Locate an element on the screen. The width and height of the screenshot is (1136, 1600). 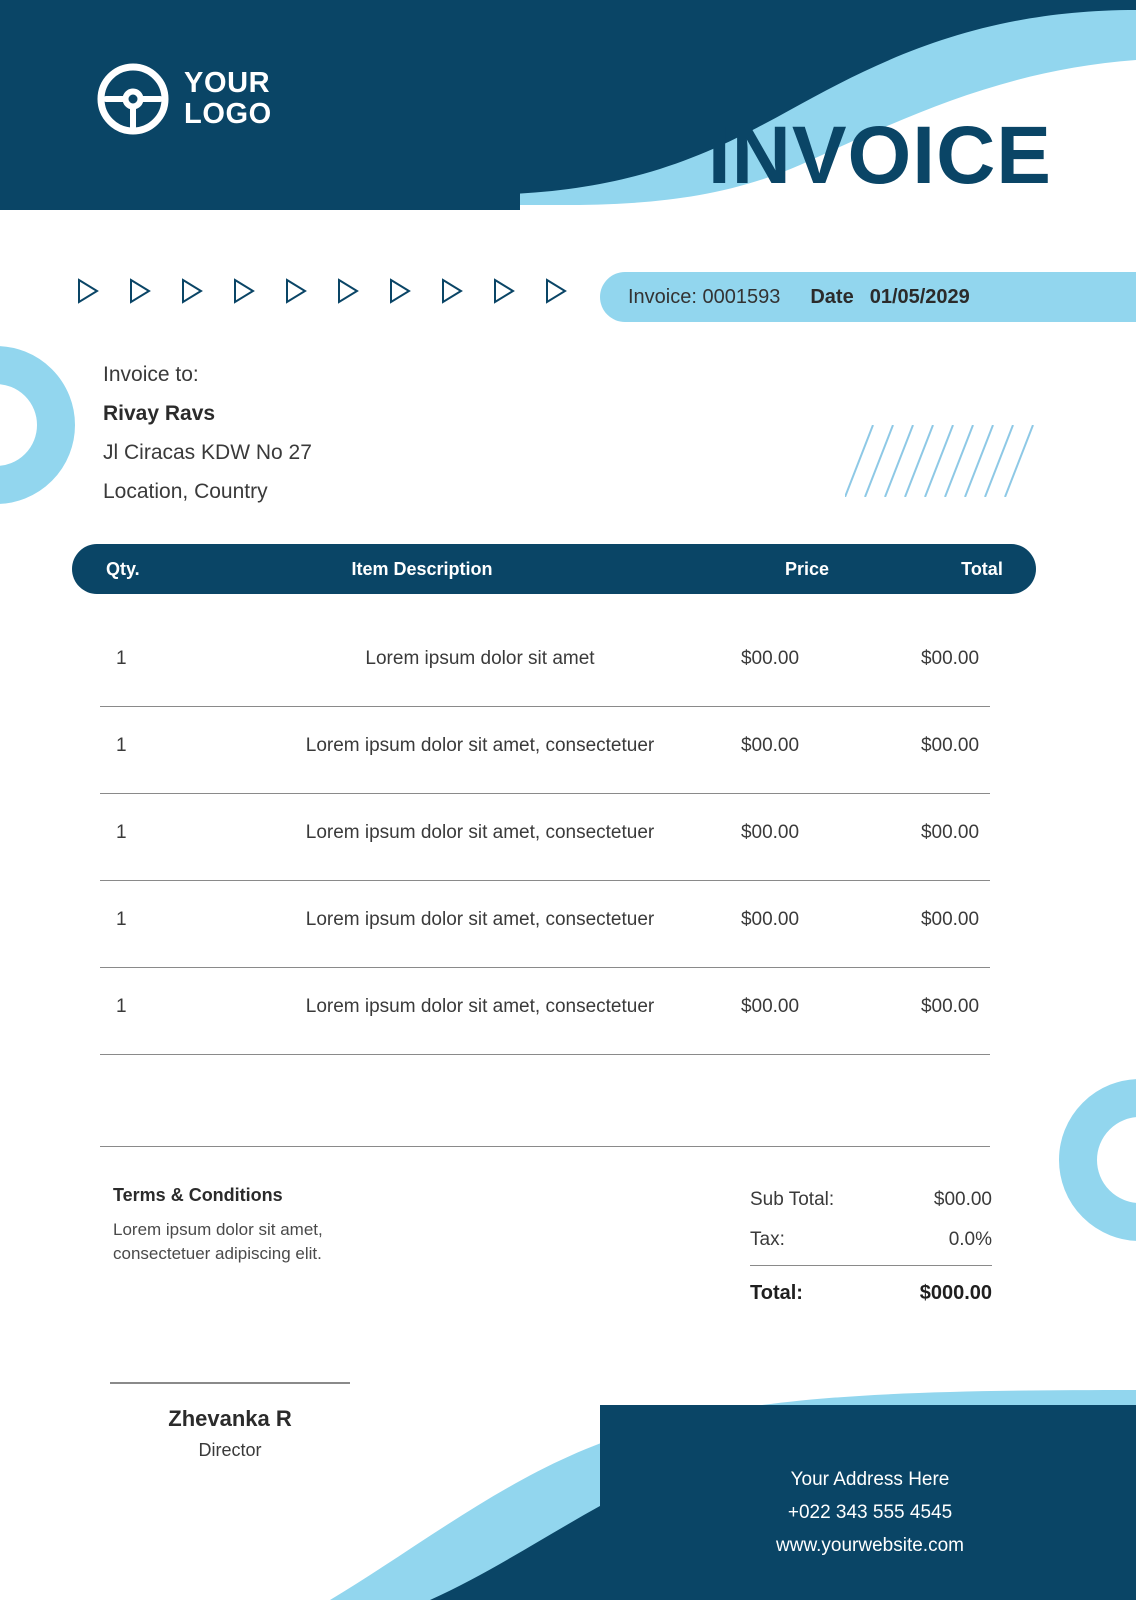
logo-line-2: LOGO is located at coordinates (228, 114).